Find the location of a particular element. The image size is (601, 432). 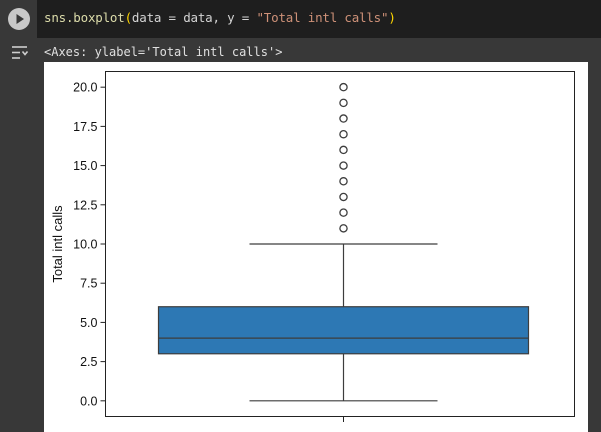

code-string-arg: "Total intl calls" is located at coordinates (322, 17).